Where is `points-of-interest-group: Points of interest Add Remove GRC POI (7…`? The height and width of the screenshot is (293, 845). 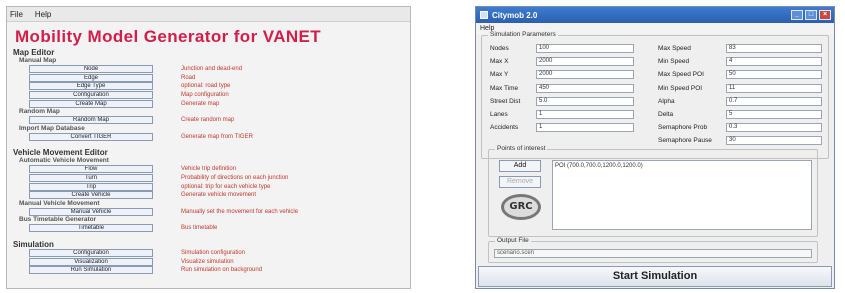 points-of-interest-group: Points of interest Add Remove GRC POI (7… is located at coordinates (653, 191).